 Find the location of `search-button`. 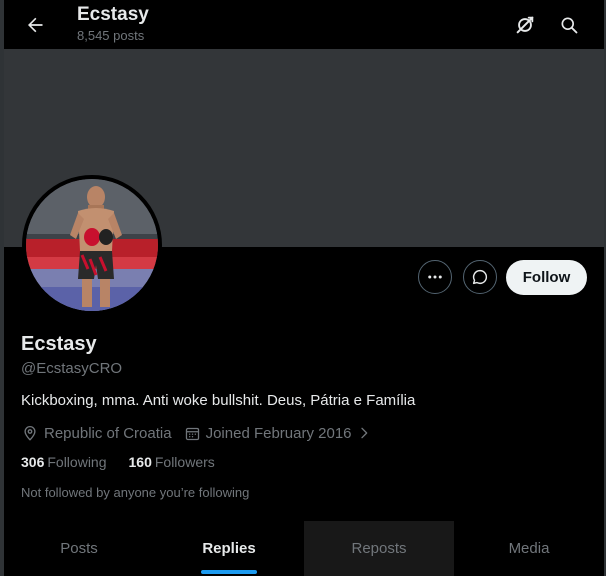

search-button is located at coordinates (569, 25).